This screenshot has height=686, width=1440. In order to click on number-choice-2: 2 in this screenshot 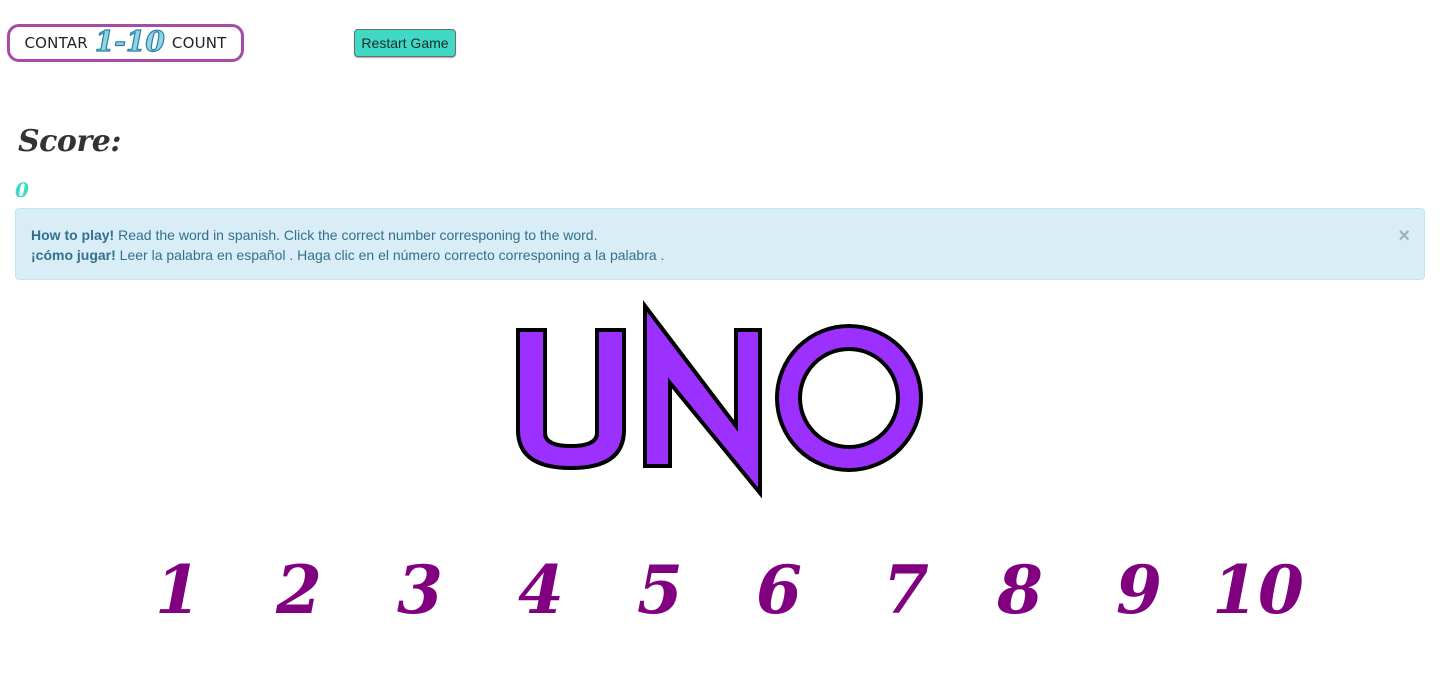, I will do `click(299, 590)`.